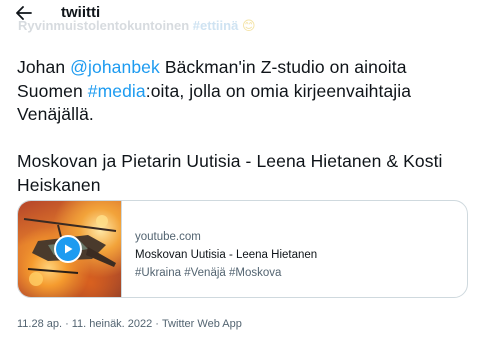  Describe the element at coordinates (248, 25) in the screenshot. I see `ghost-emoji: 😊` at that location.